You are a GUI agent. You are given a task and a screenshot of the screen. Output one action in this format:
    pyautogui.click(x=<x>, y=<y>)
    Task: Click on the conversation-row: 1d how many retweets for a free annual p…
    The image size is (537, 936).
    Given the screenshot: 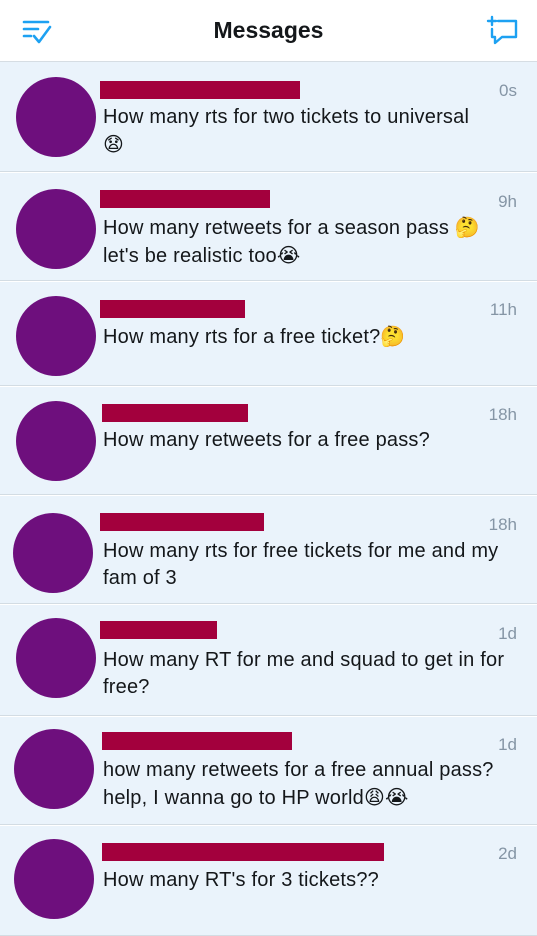 What is the action you would take?
    pyautogui.click(x=268, y=771)
    